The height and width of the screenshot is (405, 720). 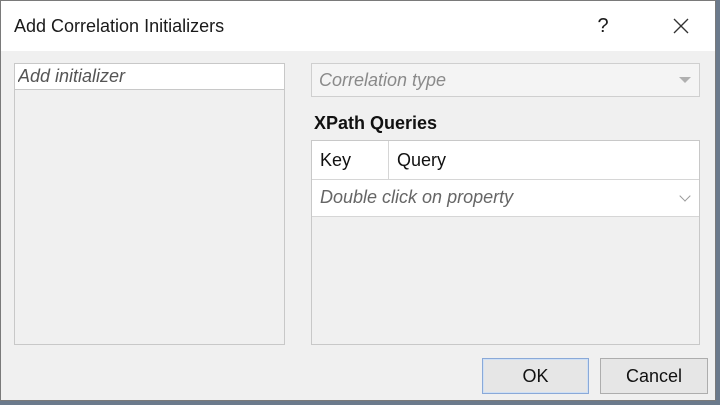 What do you see at coordinates (654, 376) in the screenshot?
I see `cancel-button: Cancel` at bounding box center [654, 376].